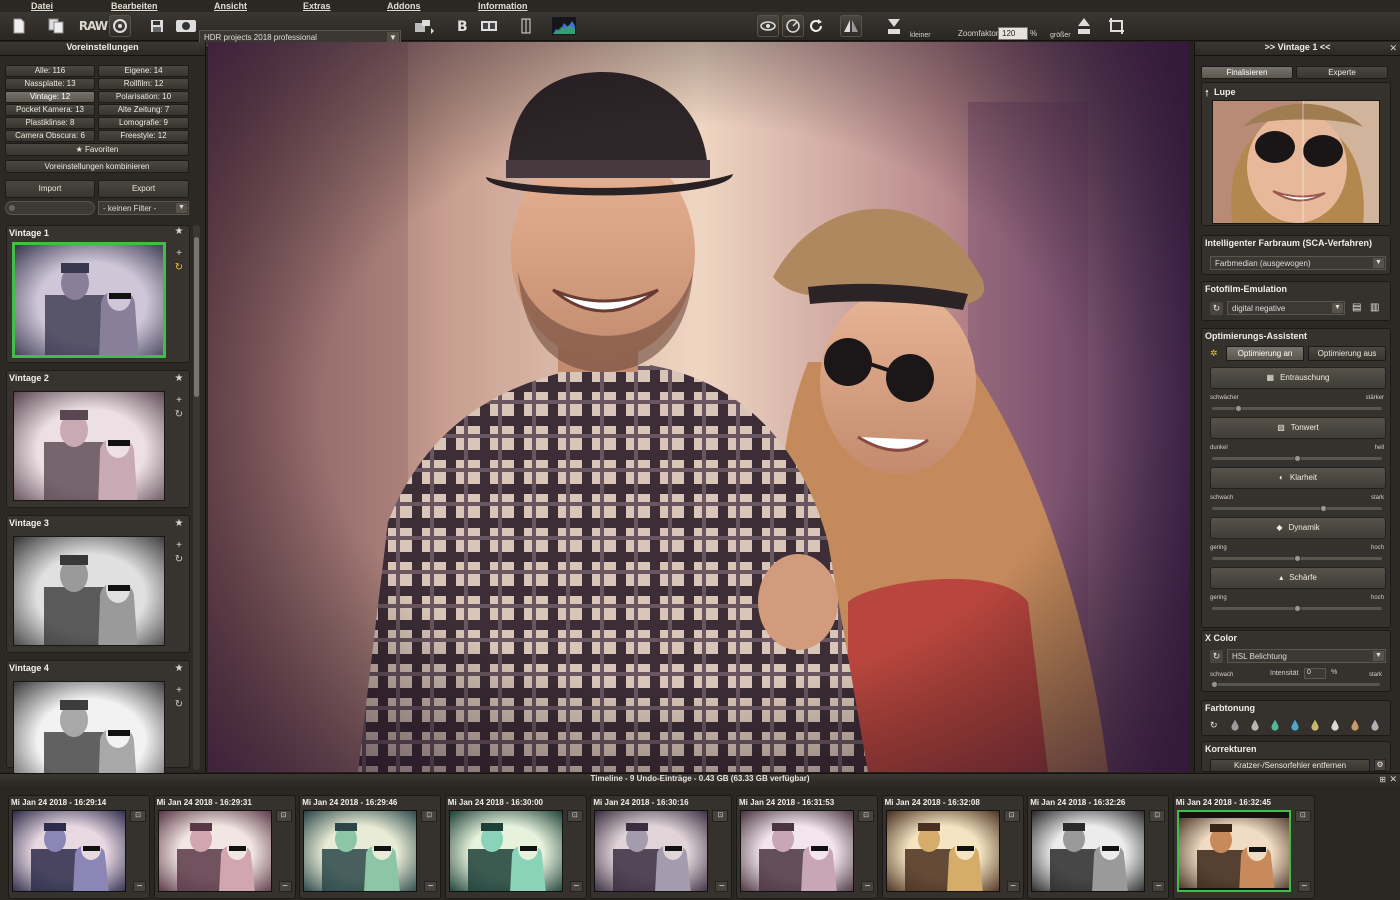 Image resolution: width=1400 pixels, height=900 pixels. I want to click on timeline-entry: Mi Jan 24 2018 - 16:32:45 ⊡ −, so click(1243, 847).